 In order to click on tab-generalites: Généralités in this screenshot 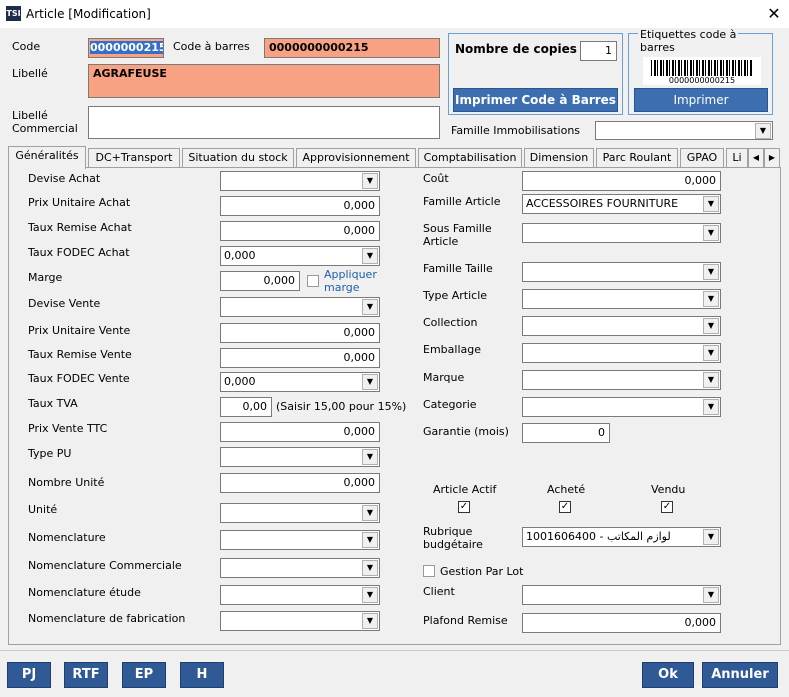, I will do `click(47, 157)`.